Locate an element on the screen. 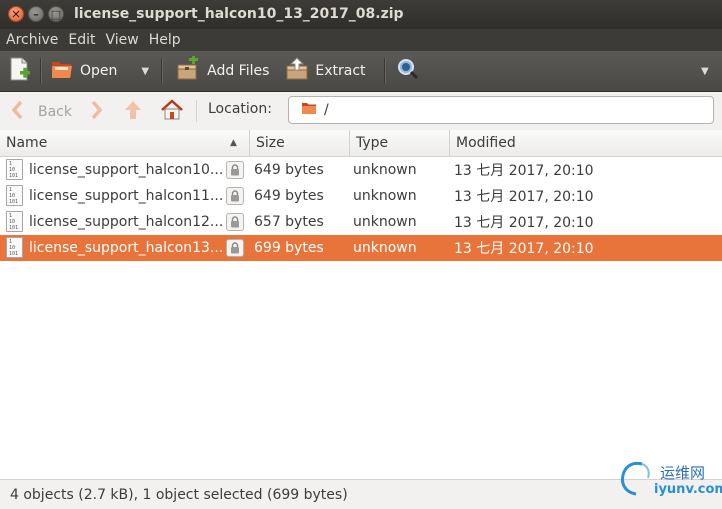 The image size is (722, 509). home-icon is located at coordinates (172, 112).